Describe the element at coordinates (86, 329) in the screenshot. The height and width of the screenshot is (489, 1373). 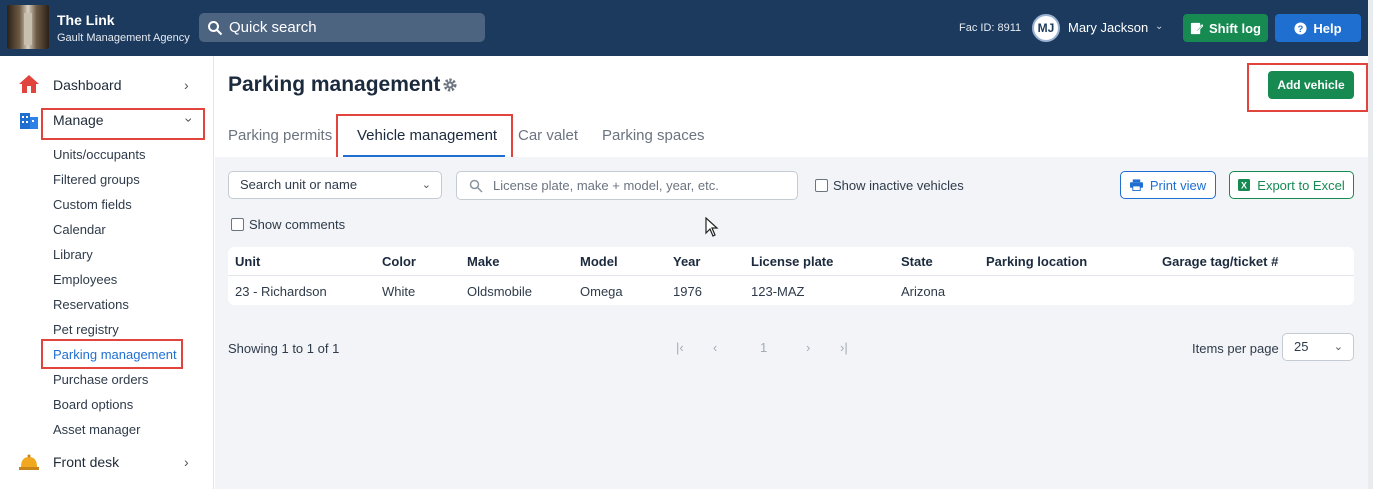
I see `sidebar-item-pet-registry: Pet registry` at that location.